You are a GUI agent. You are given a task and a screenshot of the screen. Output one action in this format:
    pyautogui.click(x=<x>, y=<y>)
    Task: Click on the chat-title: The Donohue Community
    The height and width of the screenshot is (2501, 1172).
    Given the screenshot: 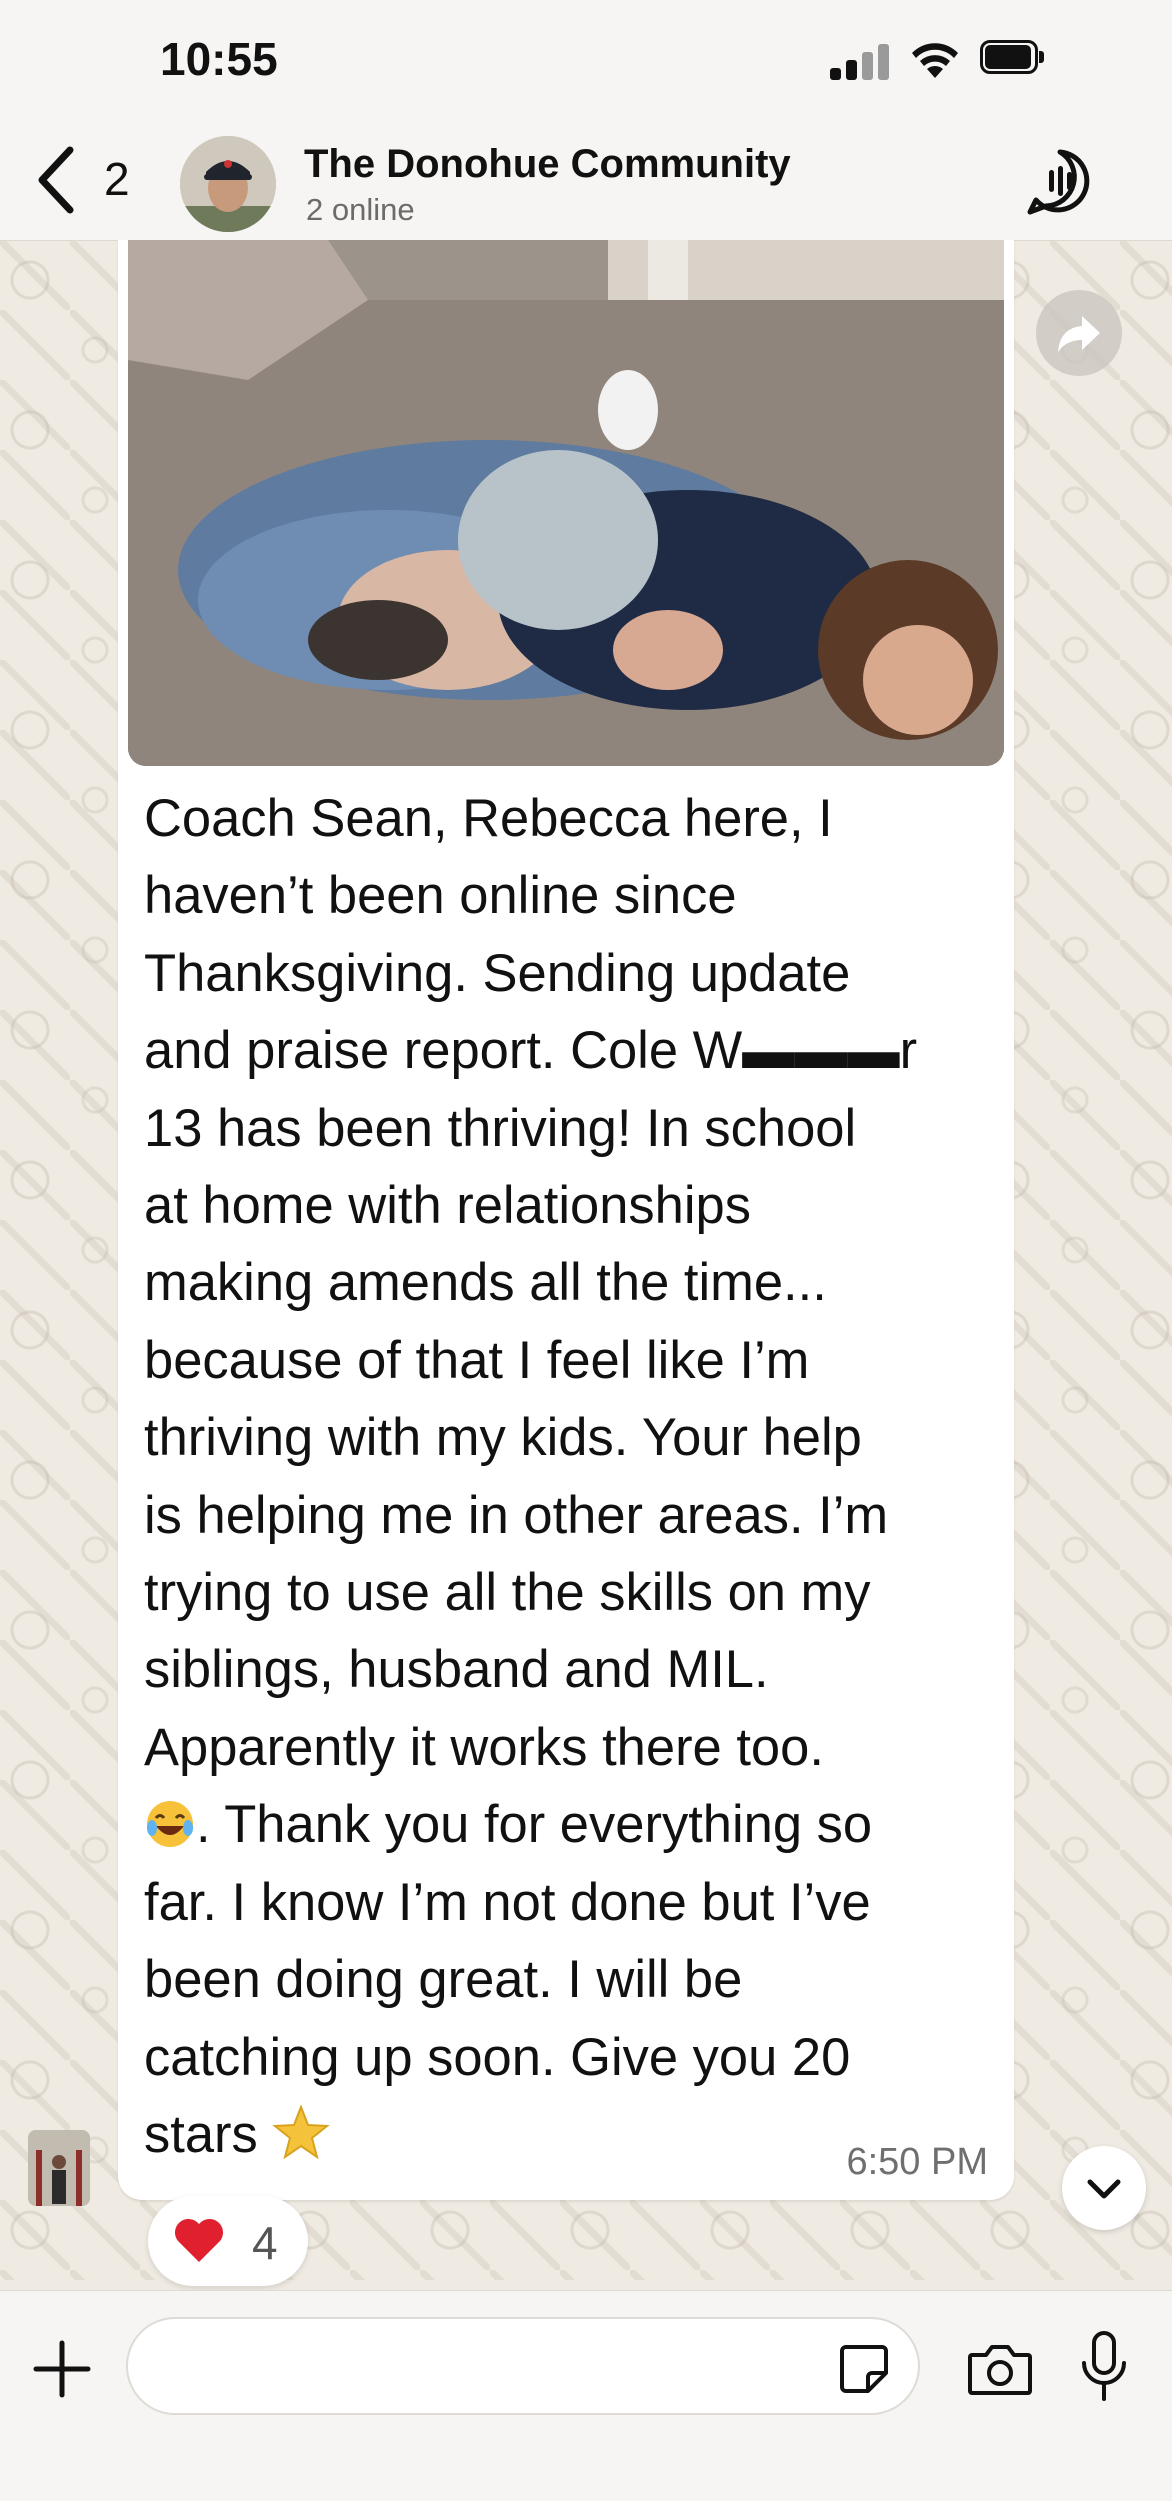 What is the action you would take?
    pyautogui.click(x=547, y=164)
    